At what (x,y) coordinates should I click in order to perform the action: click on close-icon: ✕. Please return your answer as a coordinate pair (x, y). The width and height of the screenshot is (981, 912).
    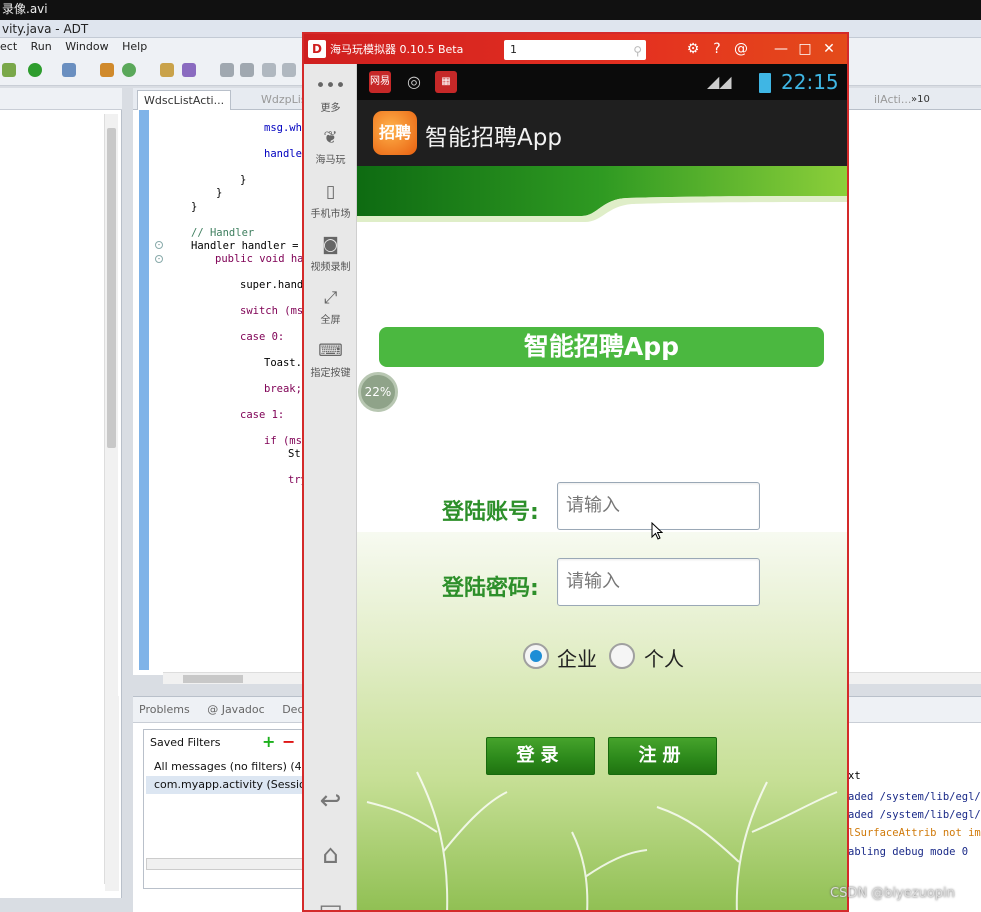
    Looking at the image, I should click on (829, 49).